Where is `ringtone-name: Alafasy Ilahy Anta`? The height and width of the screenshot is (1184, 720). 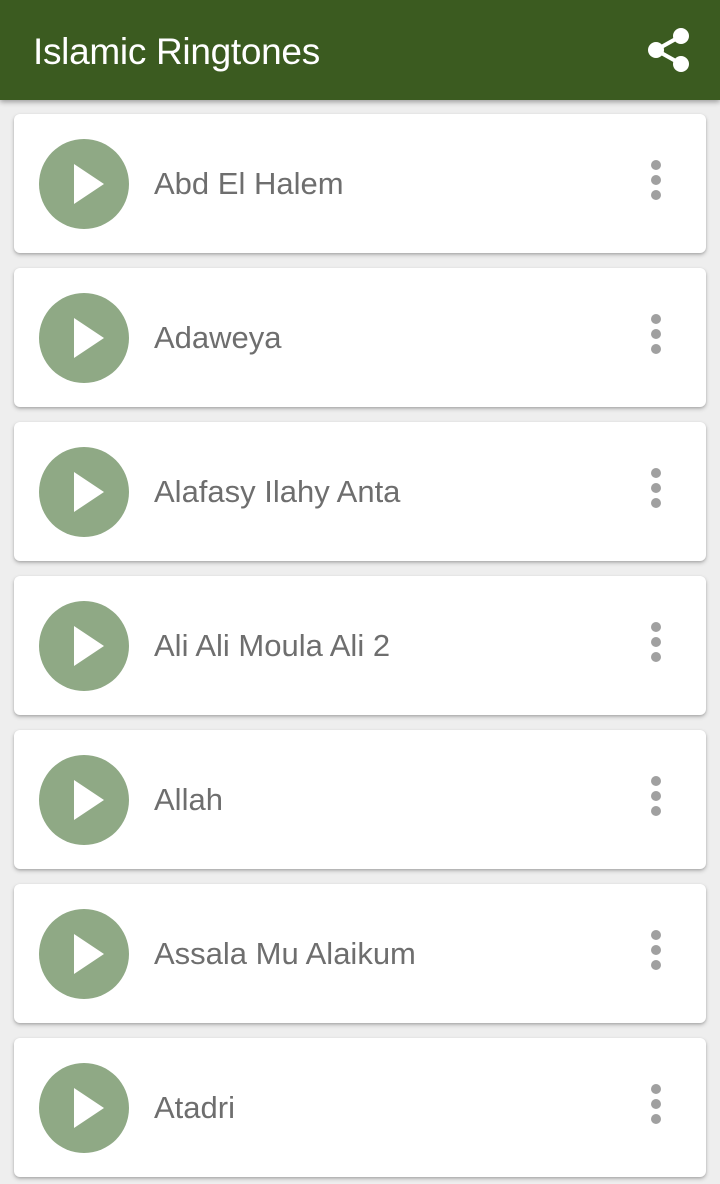
ringtone-name: Alafasy Ilahy Anta is located at coordinates (277, 491).